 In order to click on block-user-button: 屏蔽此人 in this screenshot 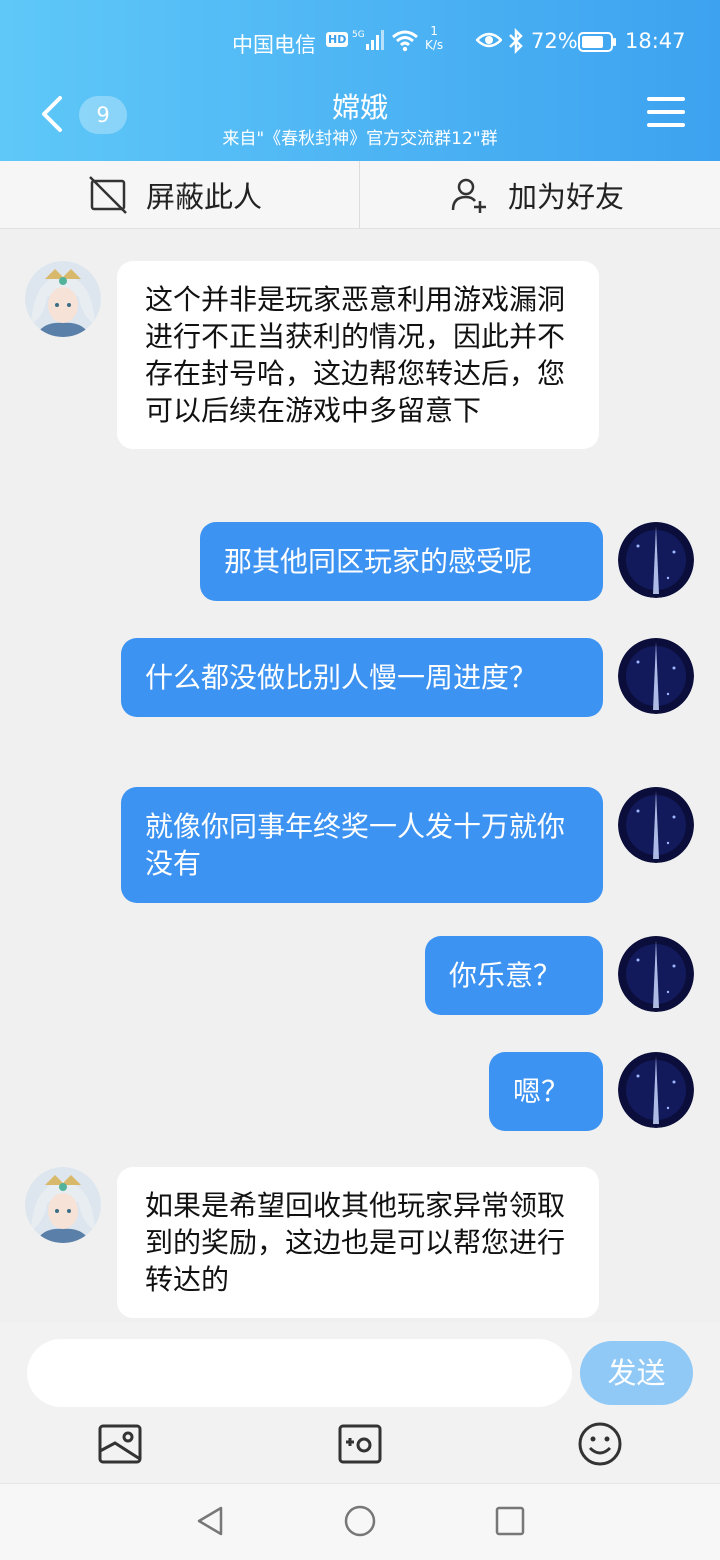, I will do `click(175, 194)`.